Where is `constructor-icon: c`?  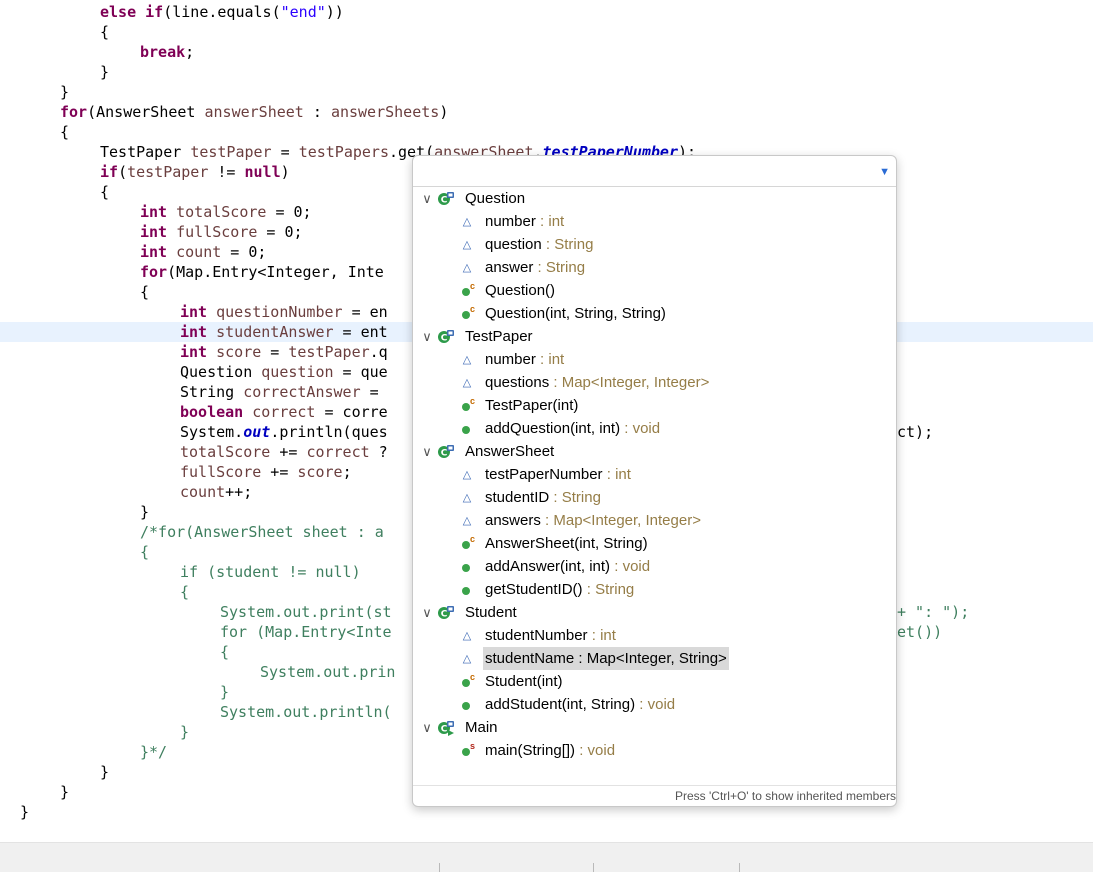
constructor-icon: c is located at coordinates (467, 542).